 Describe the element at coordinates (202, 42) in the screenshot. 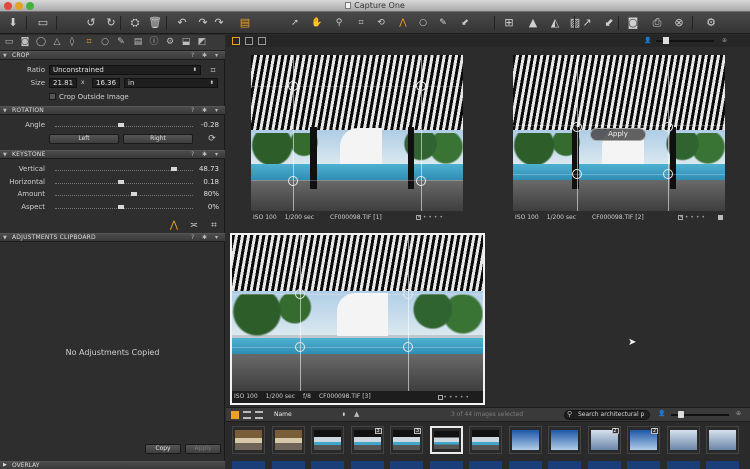

I see `batch-icon: ◩` at that location.